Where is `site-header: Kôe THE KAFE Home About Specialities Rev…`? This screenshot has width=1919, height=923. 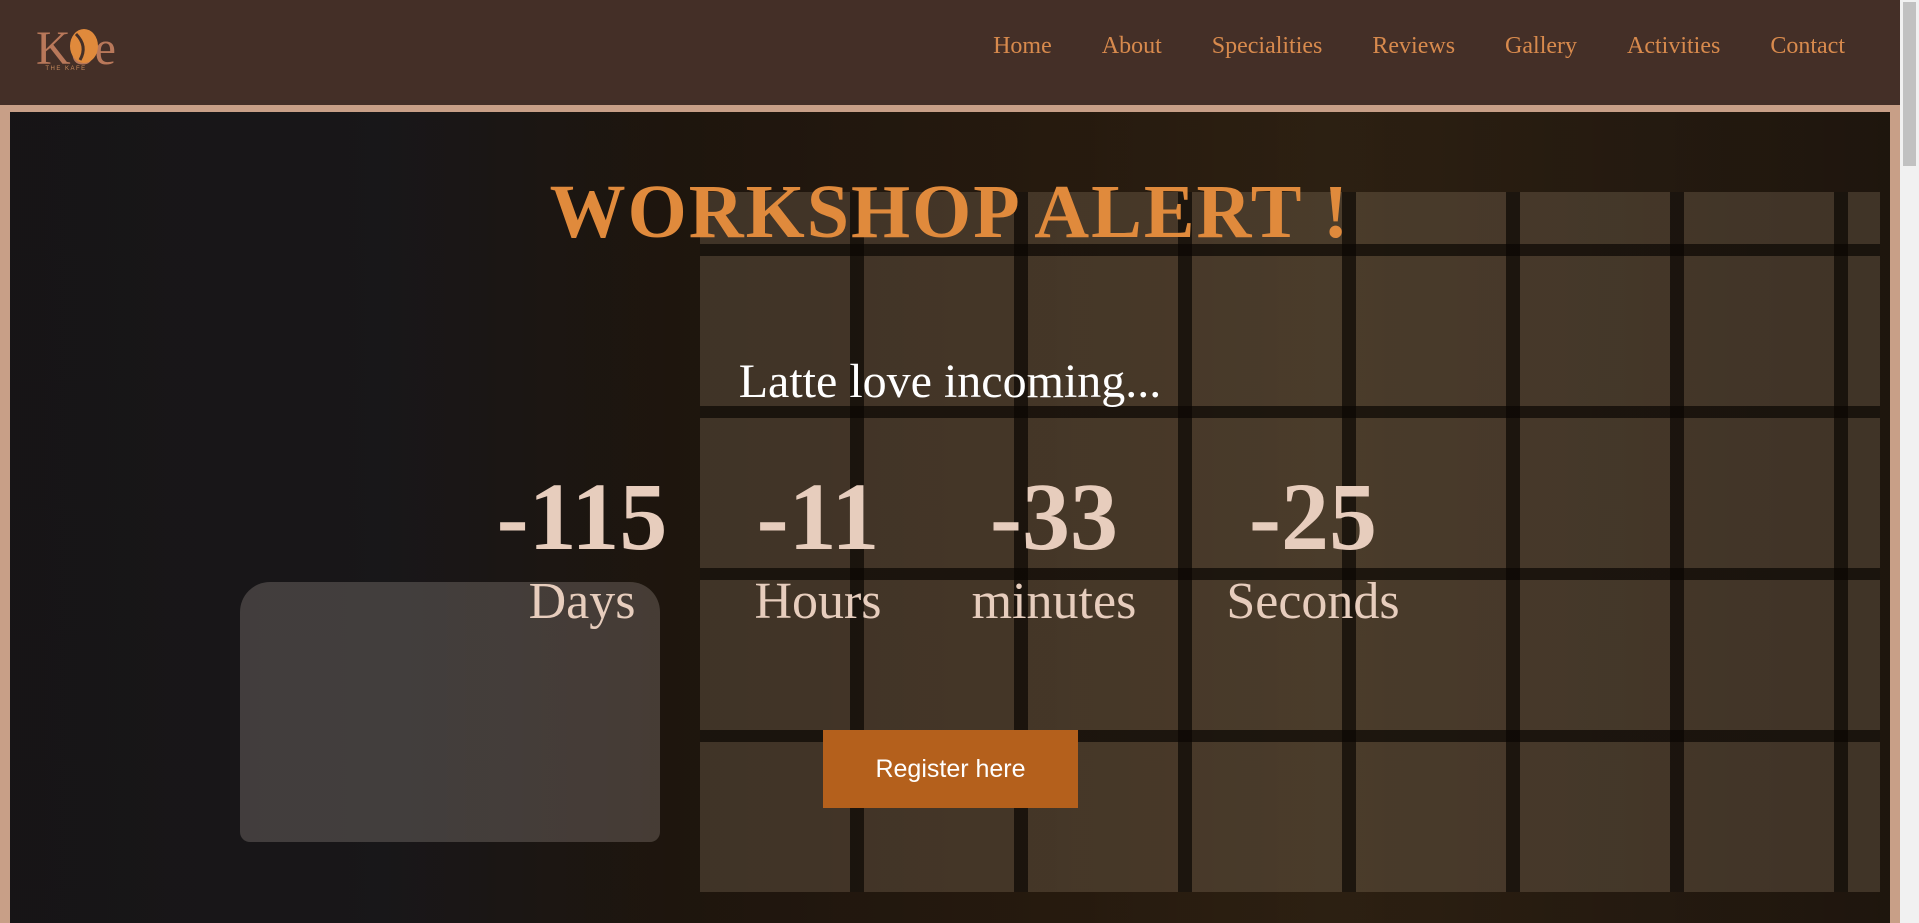
site-header: Kôe THE KAFE Home About Specialities Rev… is located at coordinates (950, 52).